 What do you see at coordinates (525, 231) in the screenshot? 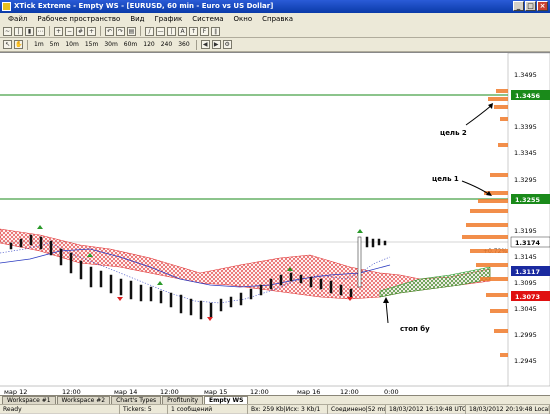
I see `price-tick: 1.3195` at bounding box center [525, 231].